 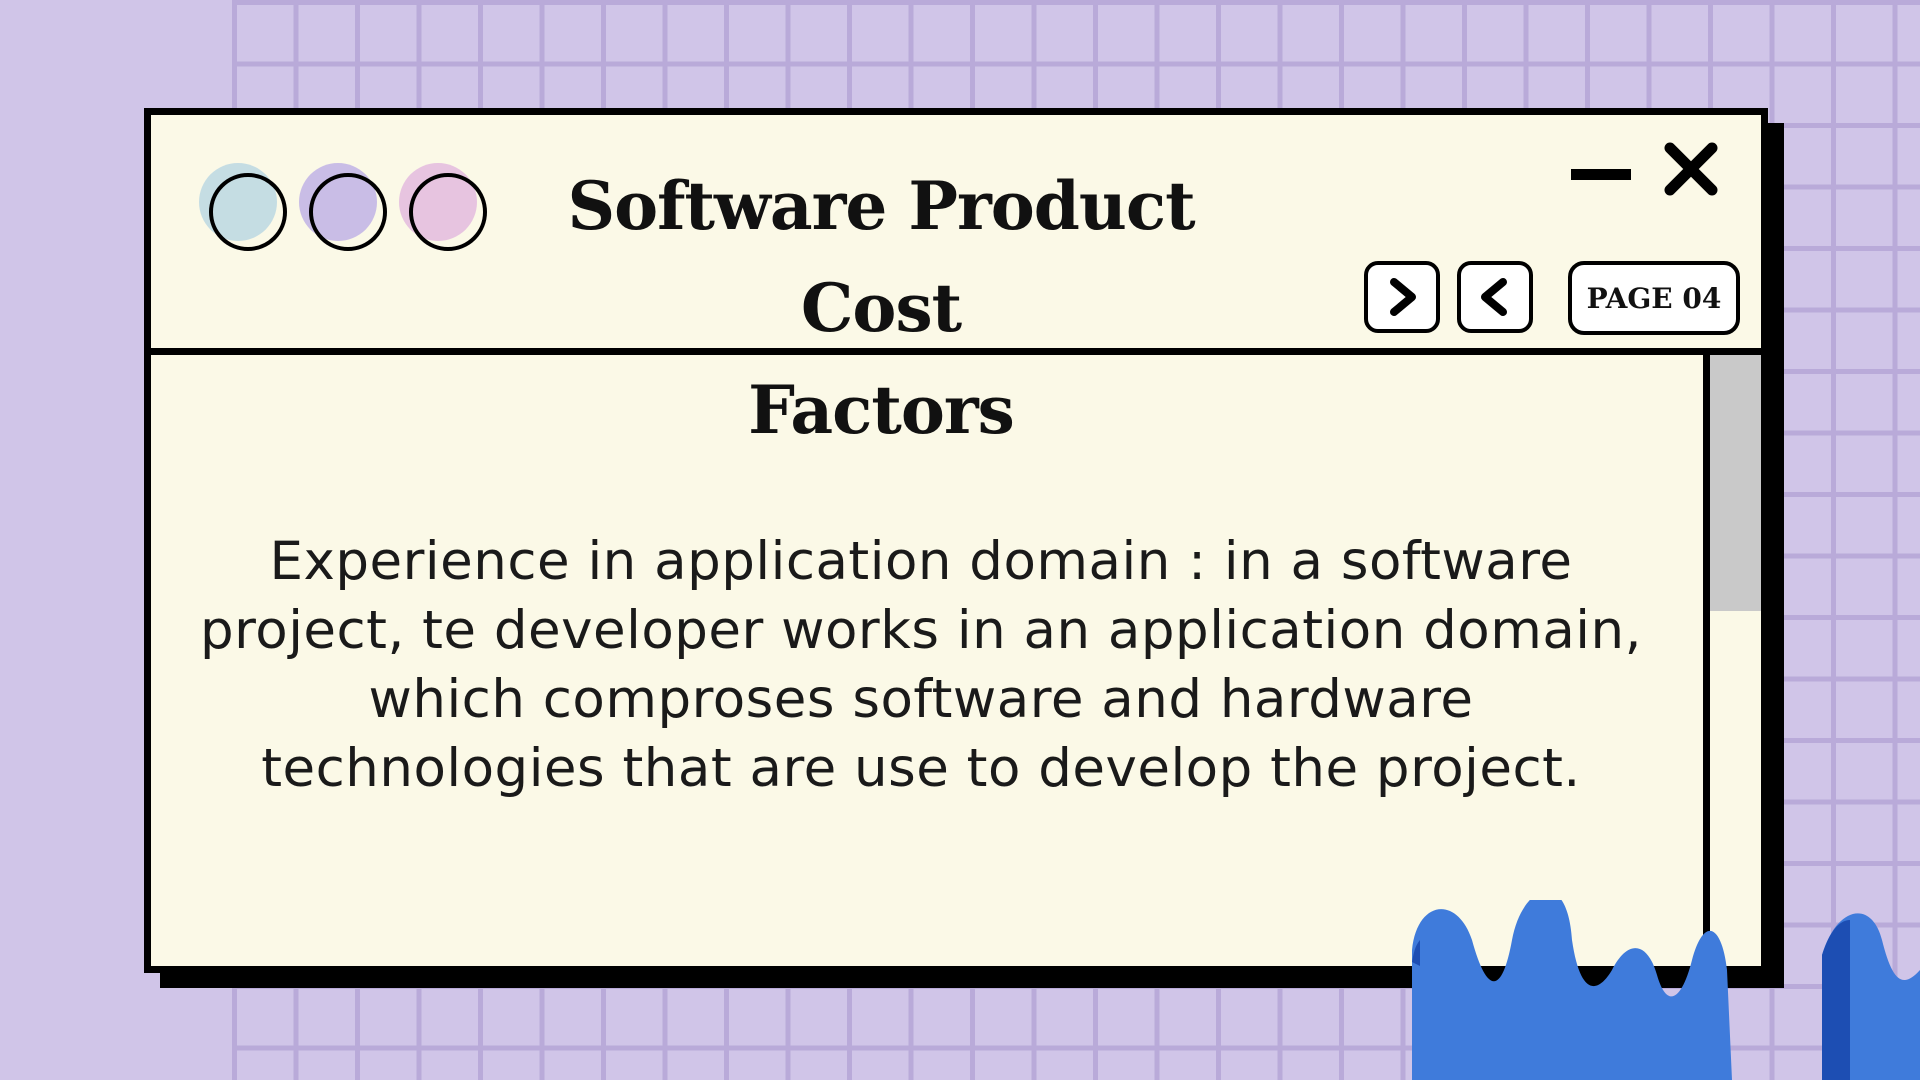 I want to click on title-line-1: Software Product Cost, so click(x=881, y=257).